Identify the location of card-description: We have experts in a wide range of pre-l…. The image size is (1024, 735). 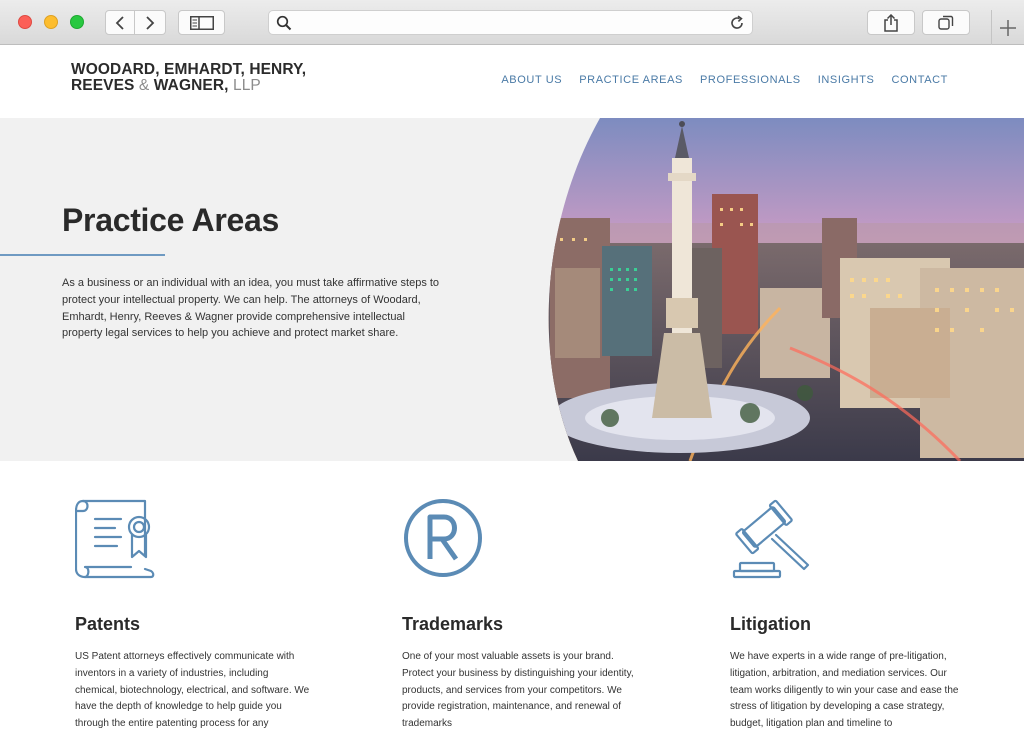
(844, 690).